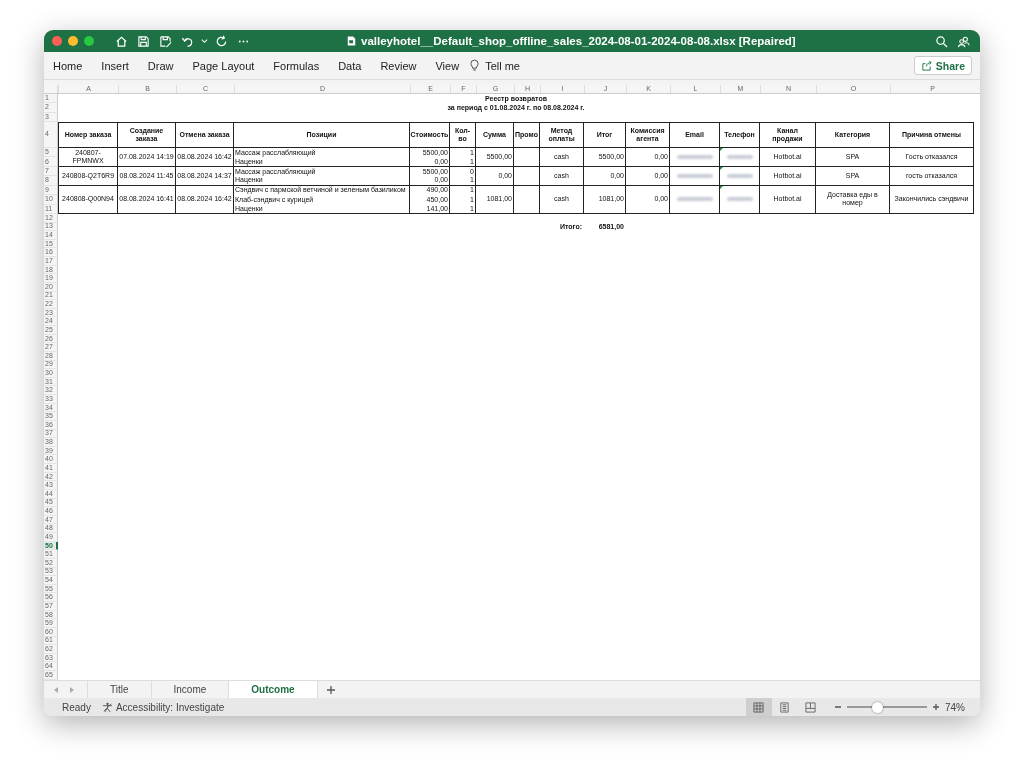 The height and width of the screenshot is (775, 1024). I want to click on ribbon-tab: Page Layout, so click(223, 65).